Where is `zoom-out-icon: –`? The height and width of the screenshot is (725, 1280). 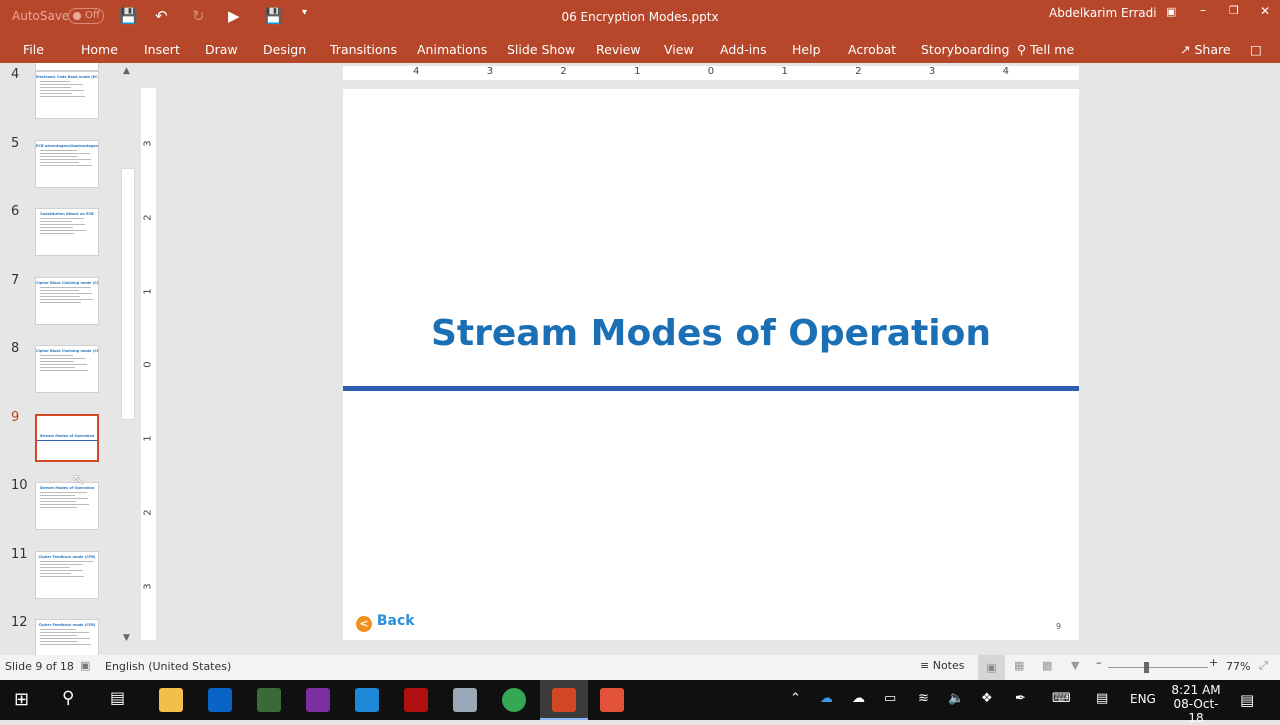 zoom-out-icon: – is located at coordinates (1099, 662).